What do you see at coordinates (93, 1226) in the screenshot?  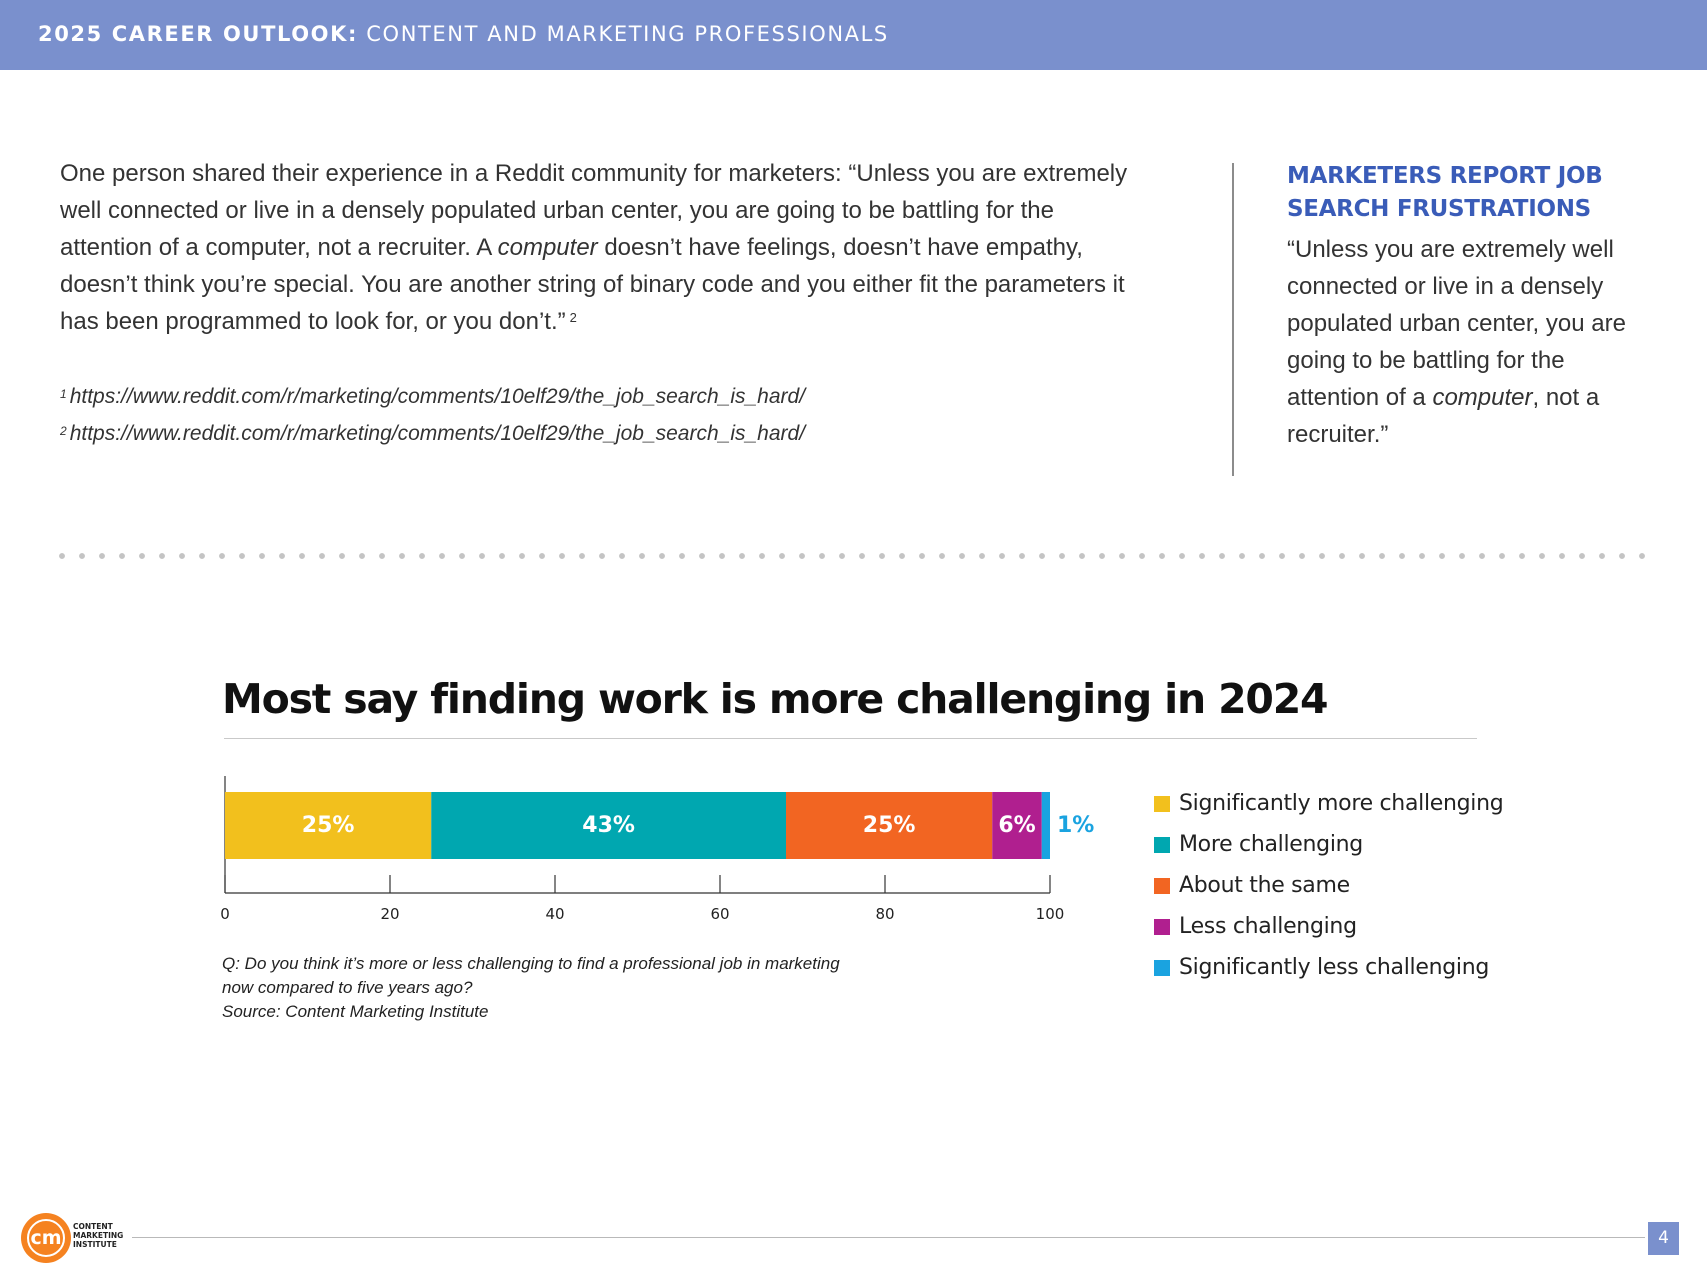 I see `logo-line: CONTENT` at bounding box center [93, 1226].